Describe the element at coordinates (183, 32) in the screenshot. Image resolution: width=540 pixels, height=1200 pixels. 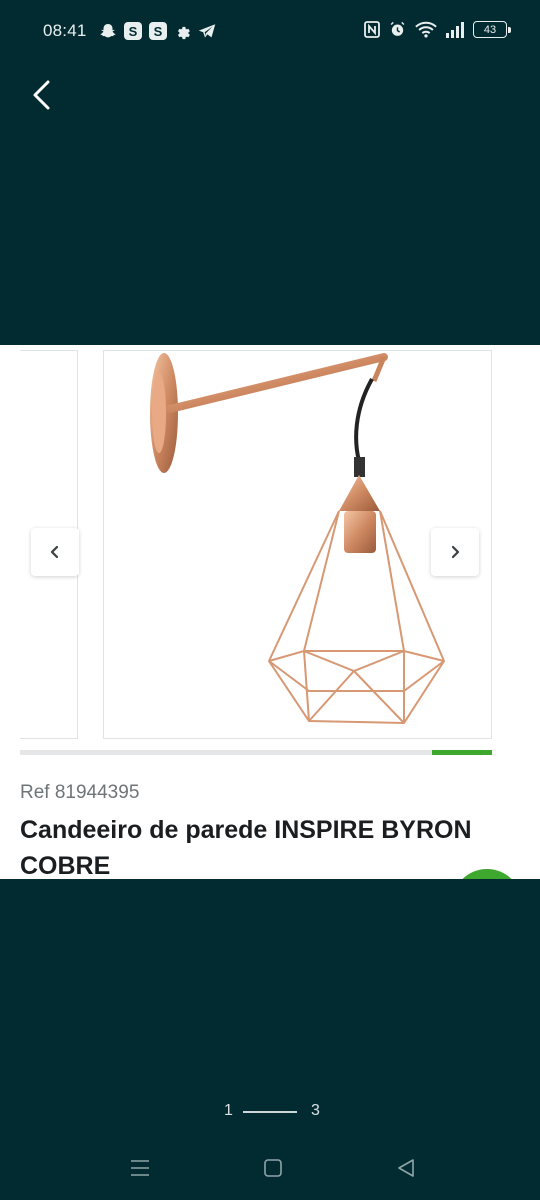
I see `settings-icon` at that location.